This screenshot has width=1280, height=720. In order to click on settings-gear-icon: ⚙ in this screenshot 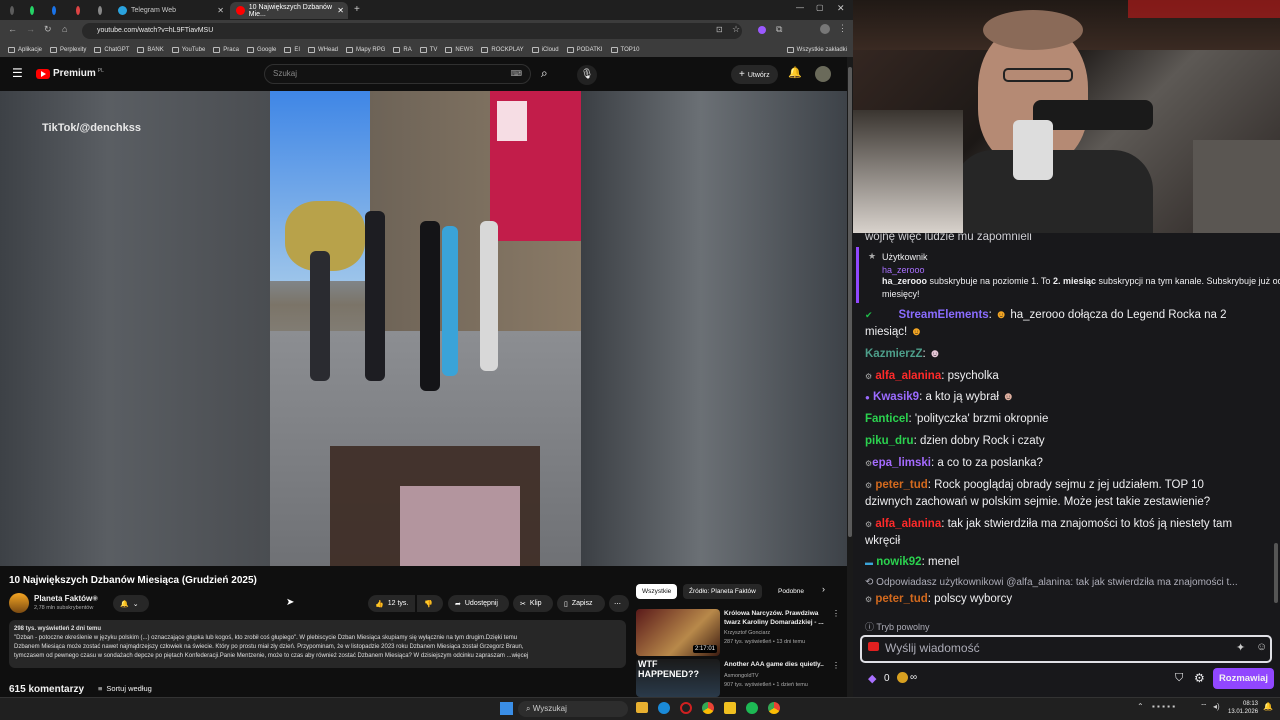, I will do `click(1199, 678)`.